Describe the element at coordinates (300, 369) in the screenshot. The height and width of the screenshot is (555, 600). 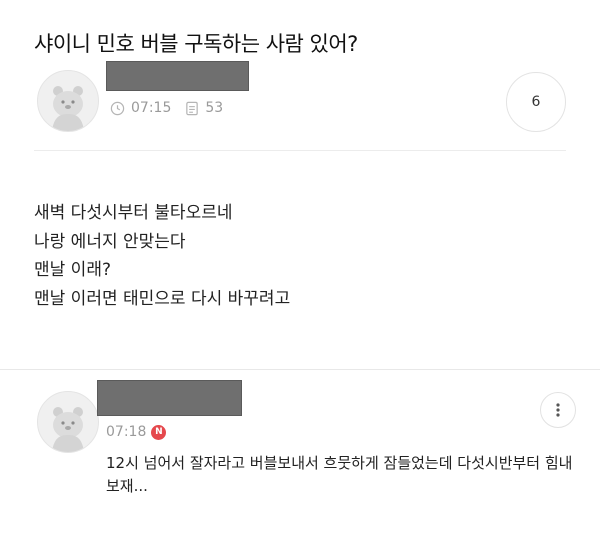
I see `comments-divider` at that location.